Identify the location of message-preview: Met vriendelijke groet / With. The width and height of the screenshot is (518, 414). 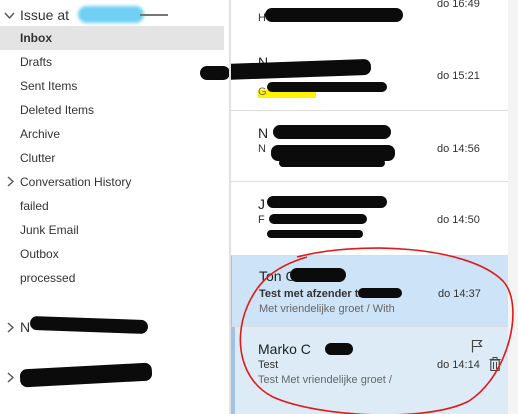
(327, 309).